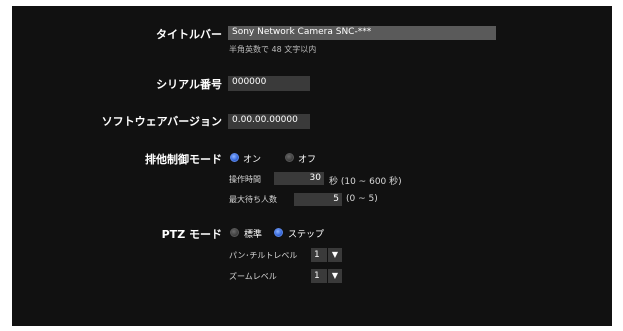 The width and height of the screenshot is (623, 331). What do you see at coordinates (278, 232) in the screenshot?
I see `ptz-step-radio` at bounding box center [278, 232].